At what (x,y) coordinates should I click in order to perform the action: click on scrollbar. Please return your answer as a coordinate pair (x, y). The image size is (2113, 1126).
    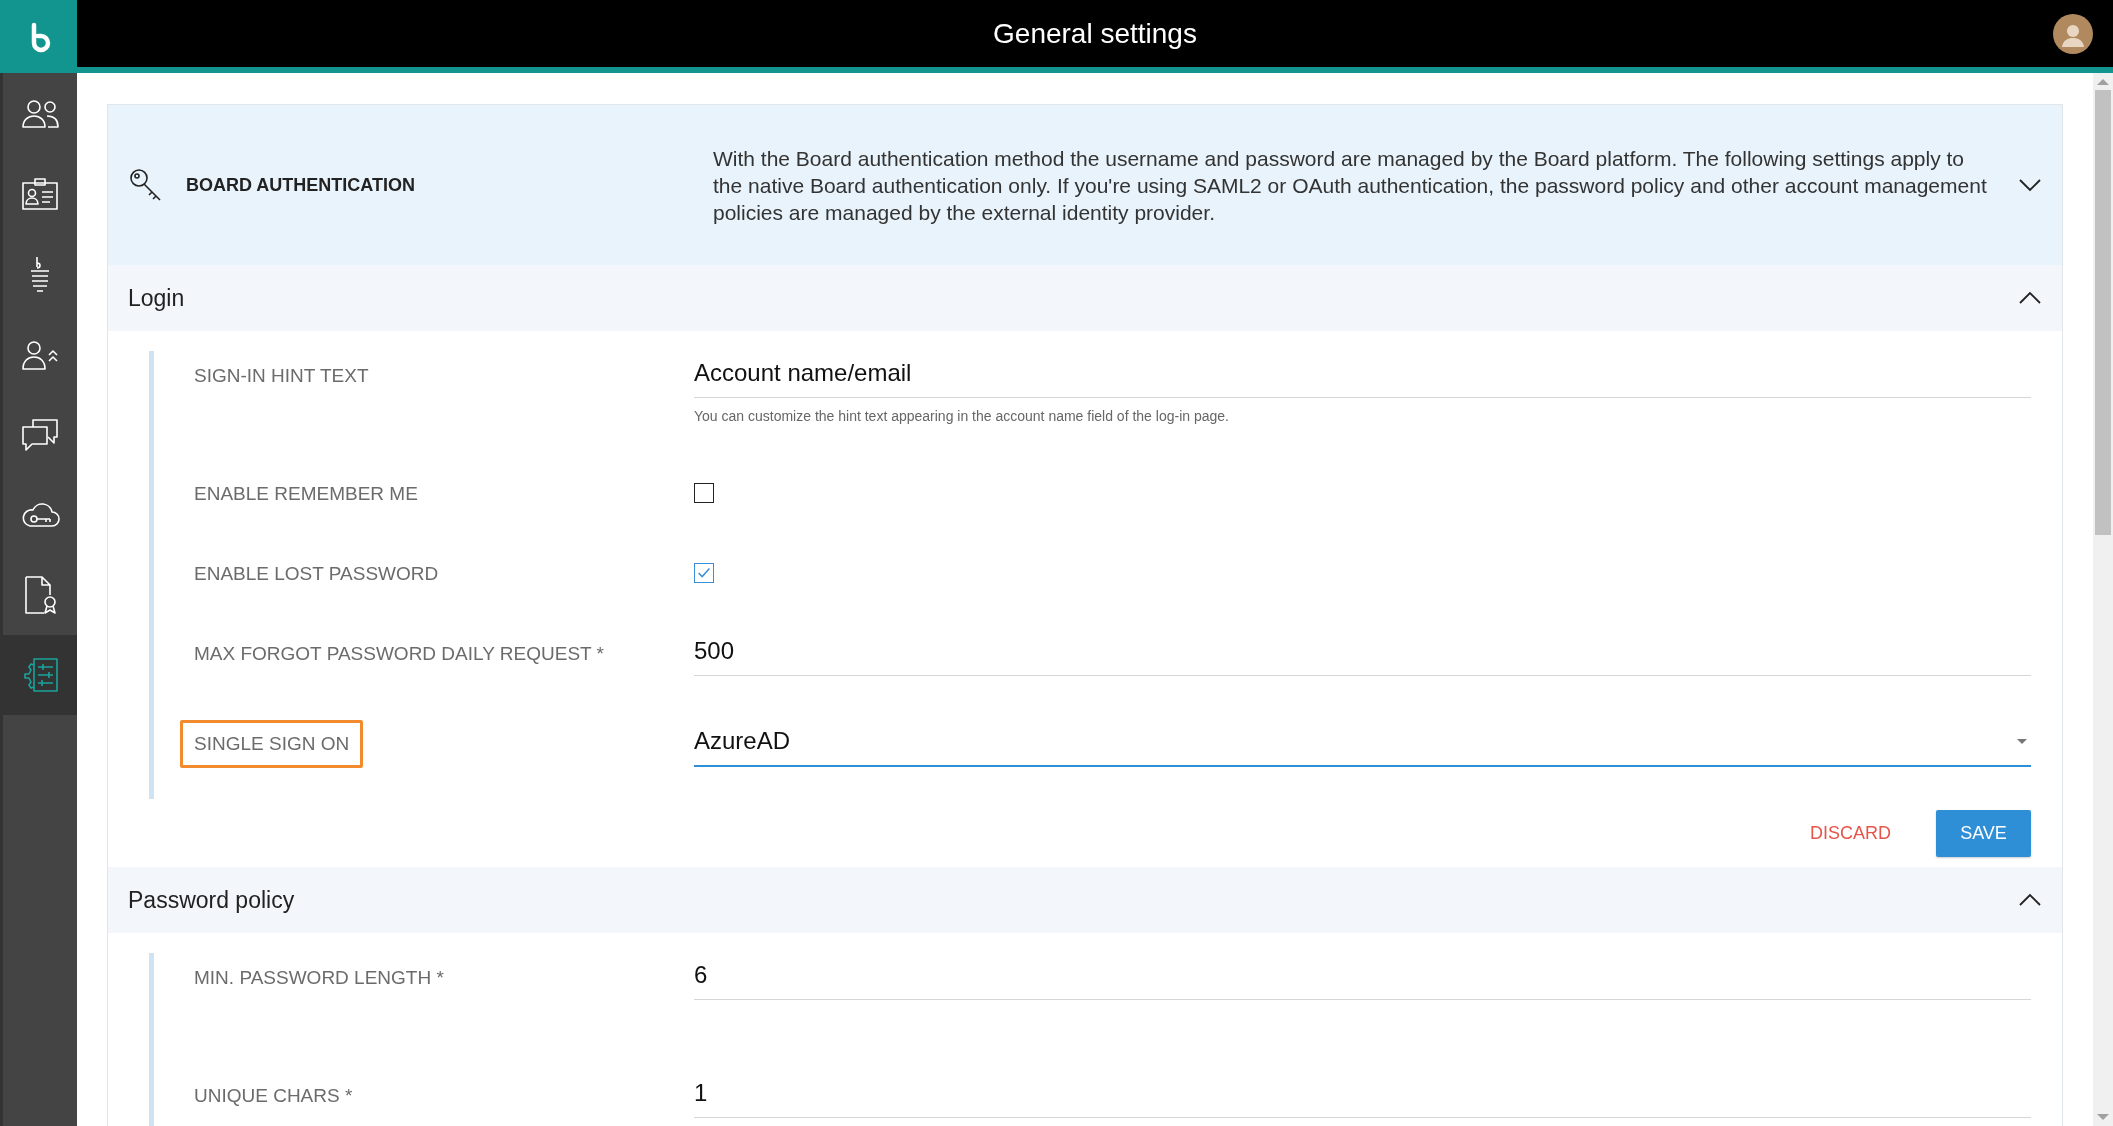
    Looking at the image, I should click on (2103, 599).